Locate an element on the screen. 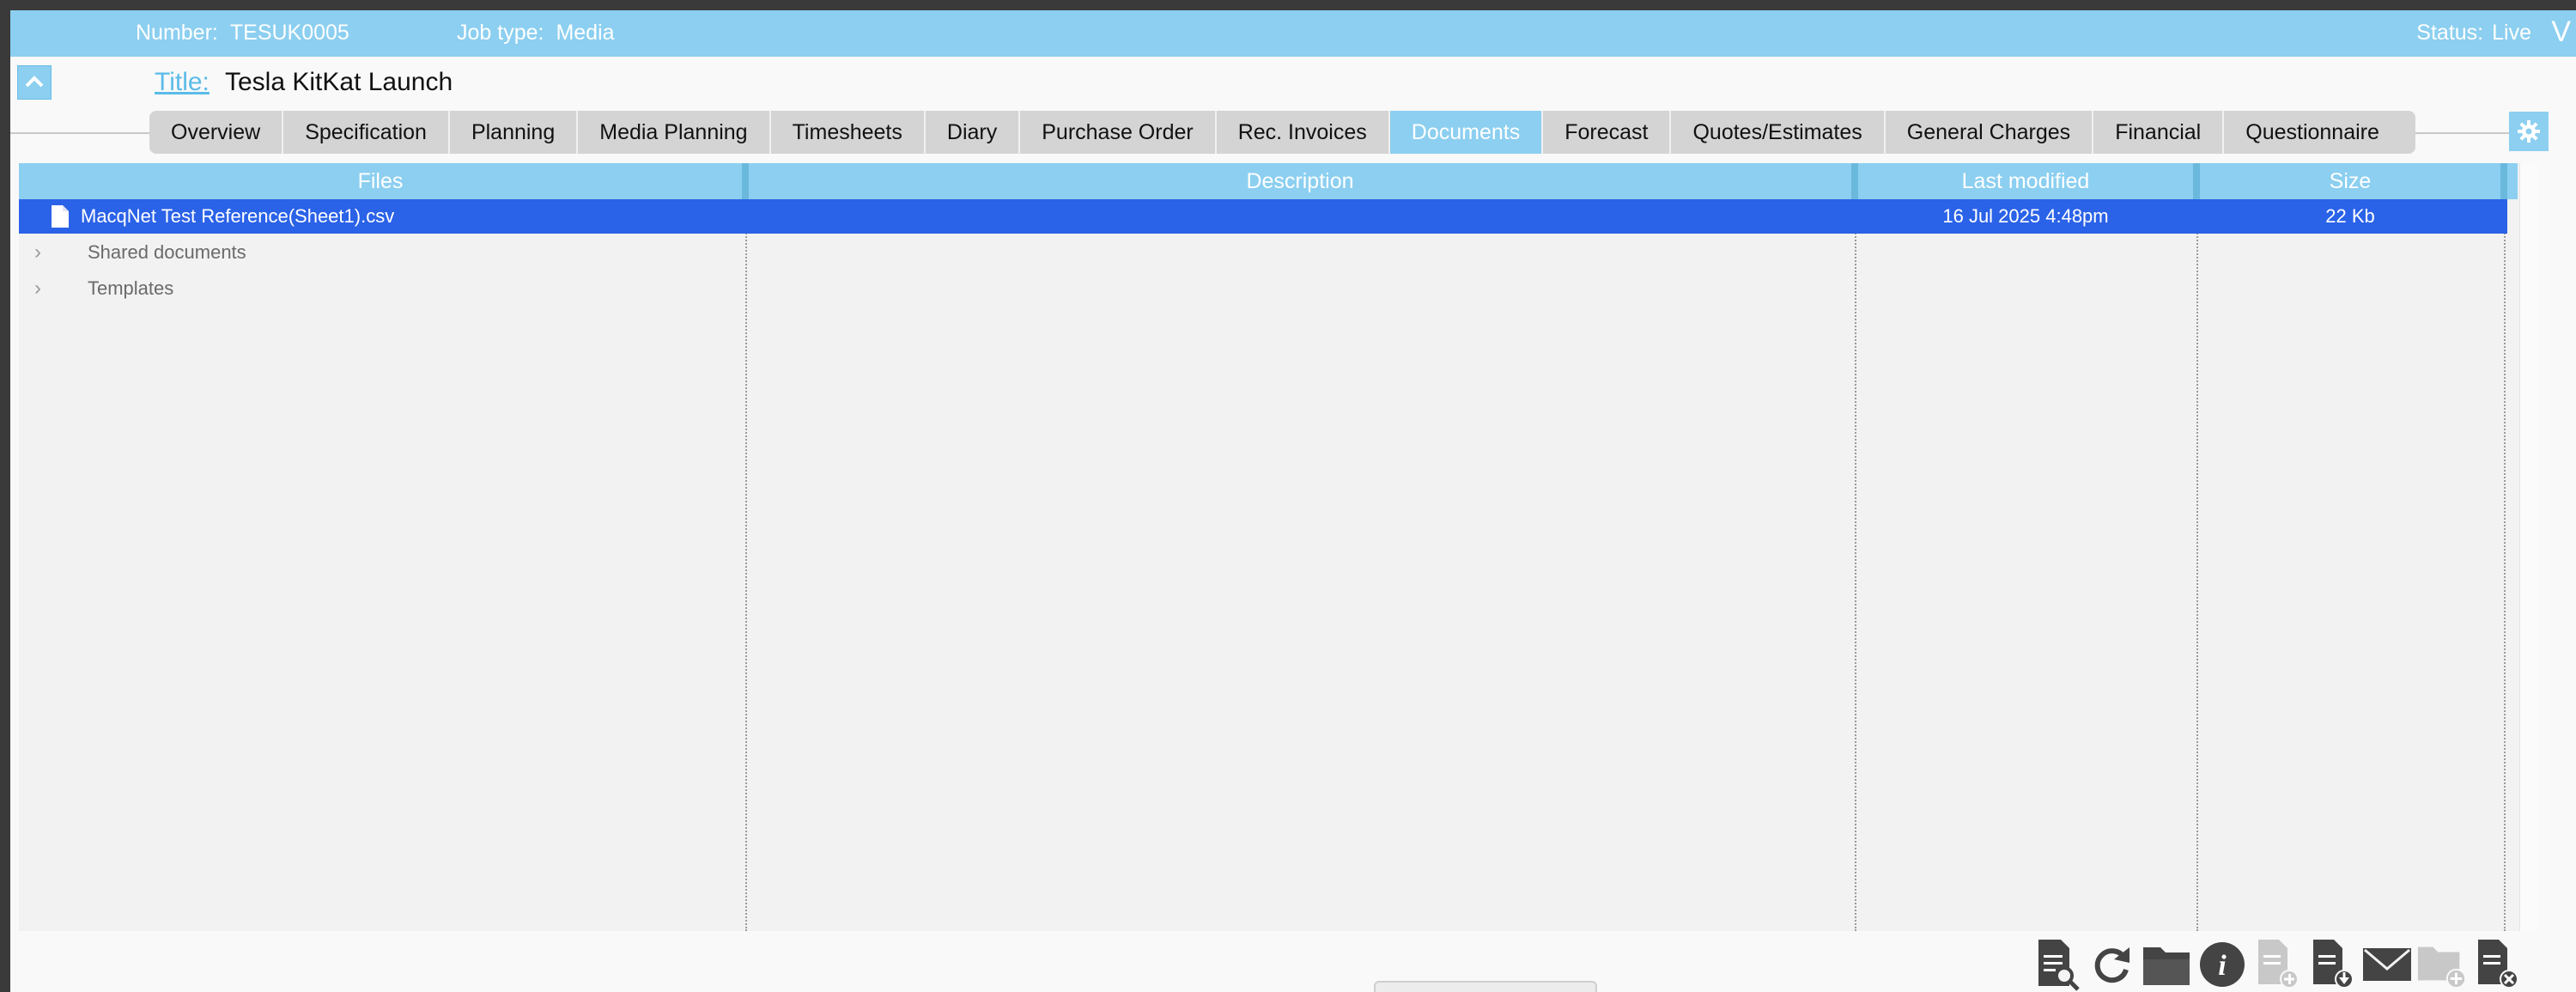 This screenshot has width=2576, height=992. file-icon is located at coordinates (61, 216).